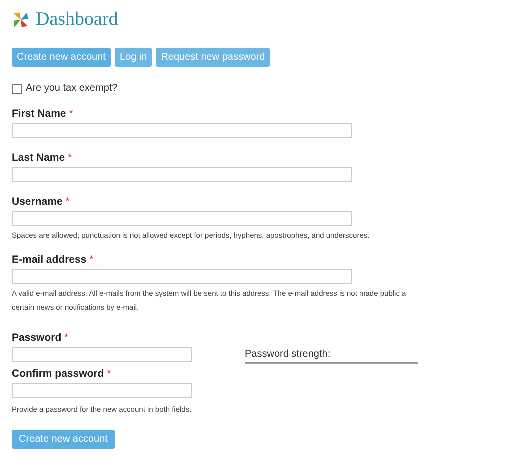  What do you see at coordinates (43, 114) in the screenshot?
I see `field-label: First Name *` at bounding box center [43, 114].